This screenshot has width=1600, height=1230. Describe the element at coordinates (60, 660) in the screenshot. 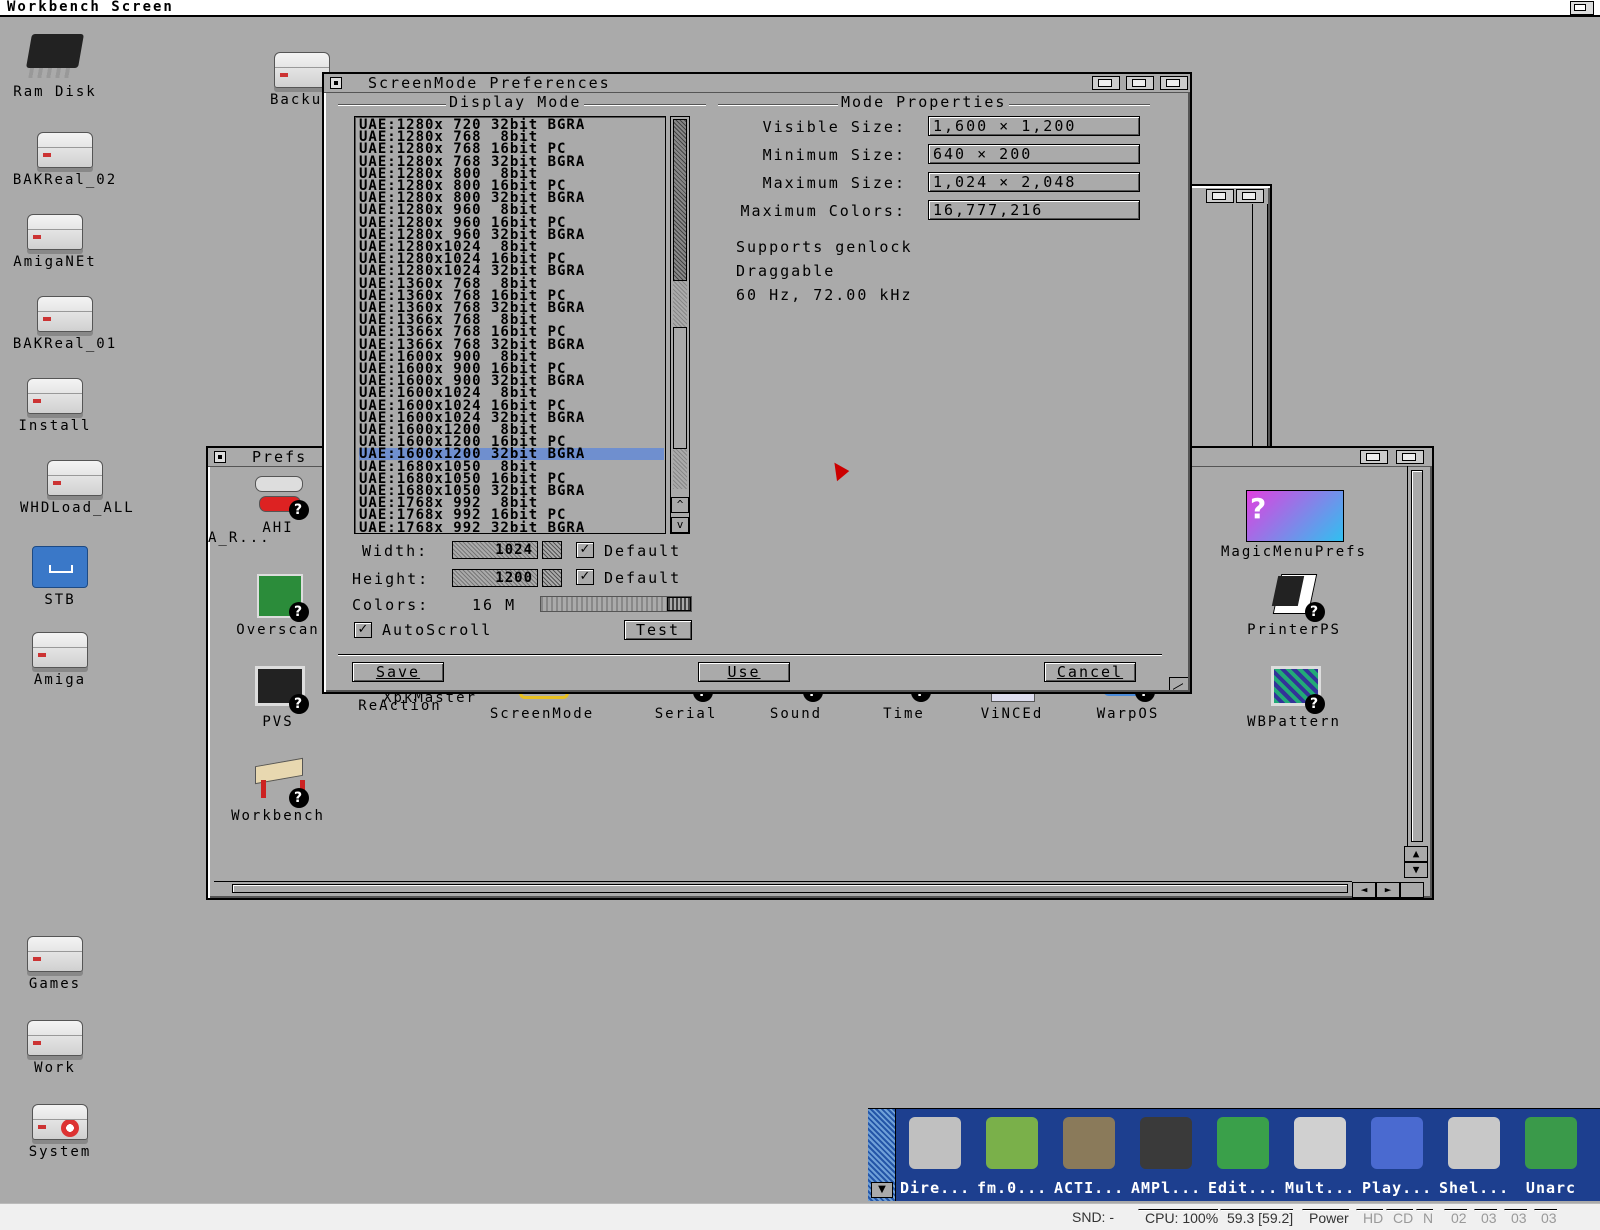

I see `amiga-drive-icon: Amiga` at that location.